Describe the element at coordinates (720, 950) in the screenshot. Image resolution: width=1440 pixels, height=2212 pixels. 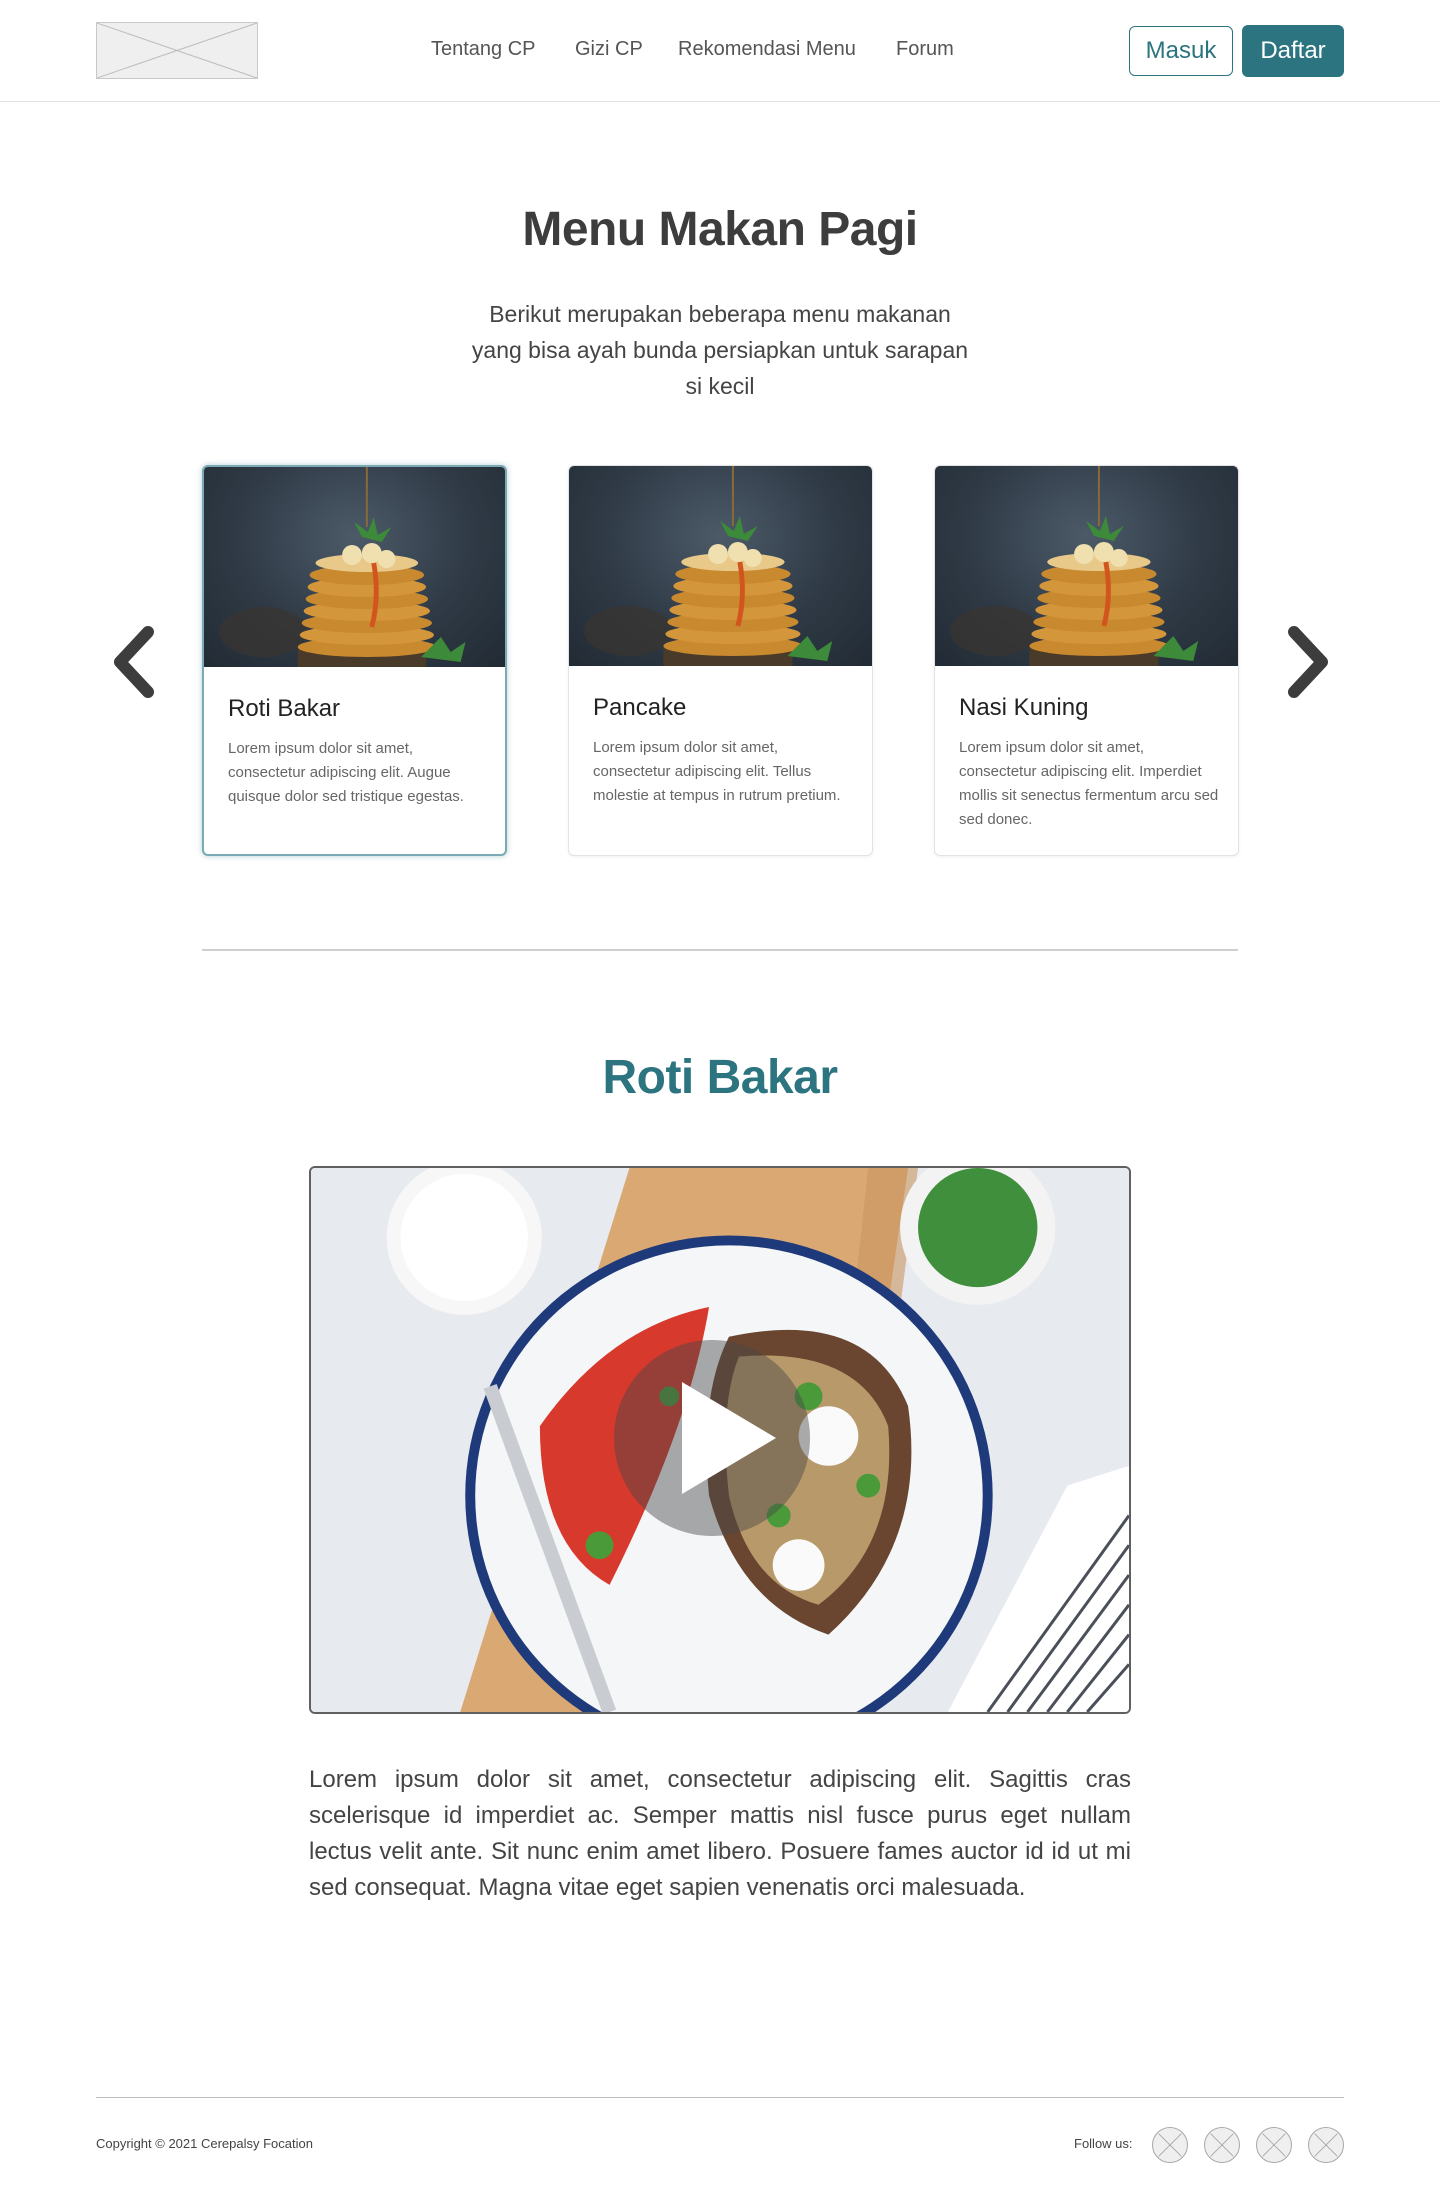
I see `section-divider` at that location.